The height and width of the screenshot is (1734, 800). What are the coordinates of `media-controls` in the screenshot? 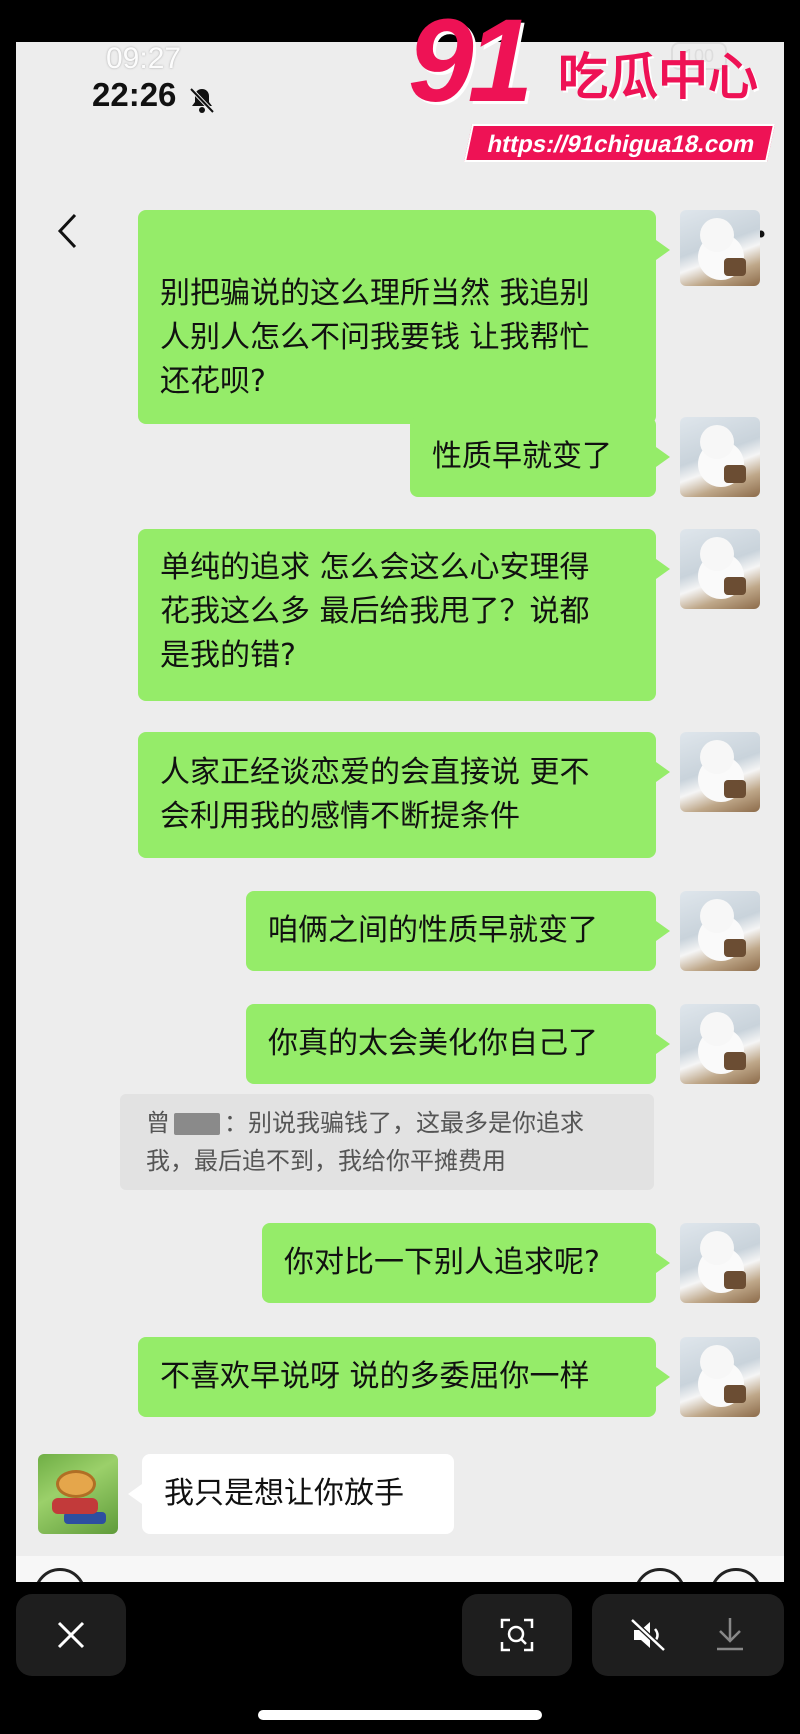 It's located at (688, 1635).